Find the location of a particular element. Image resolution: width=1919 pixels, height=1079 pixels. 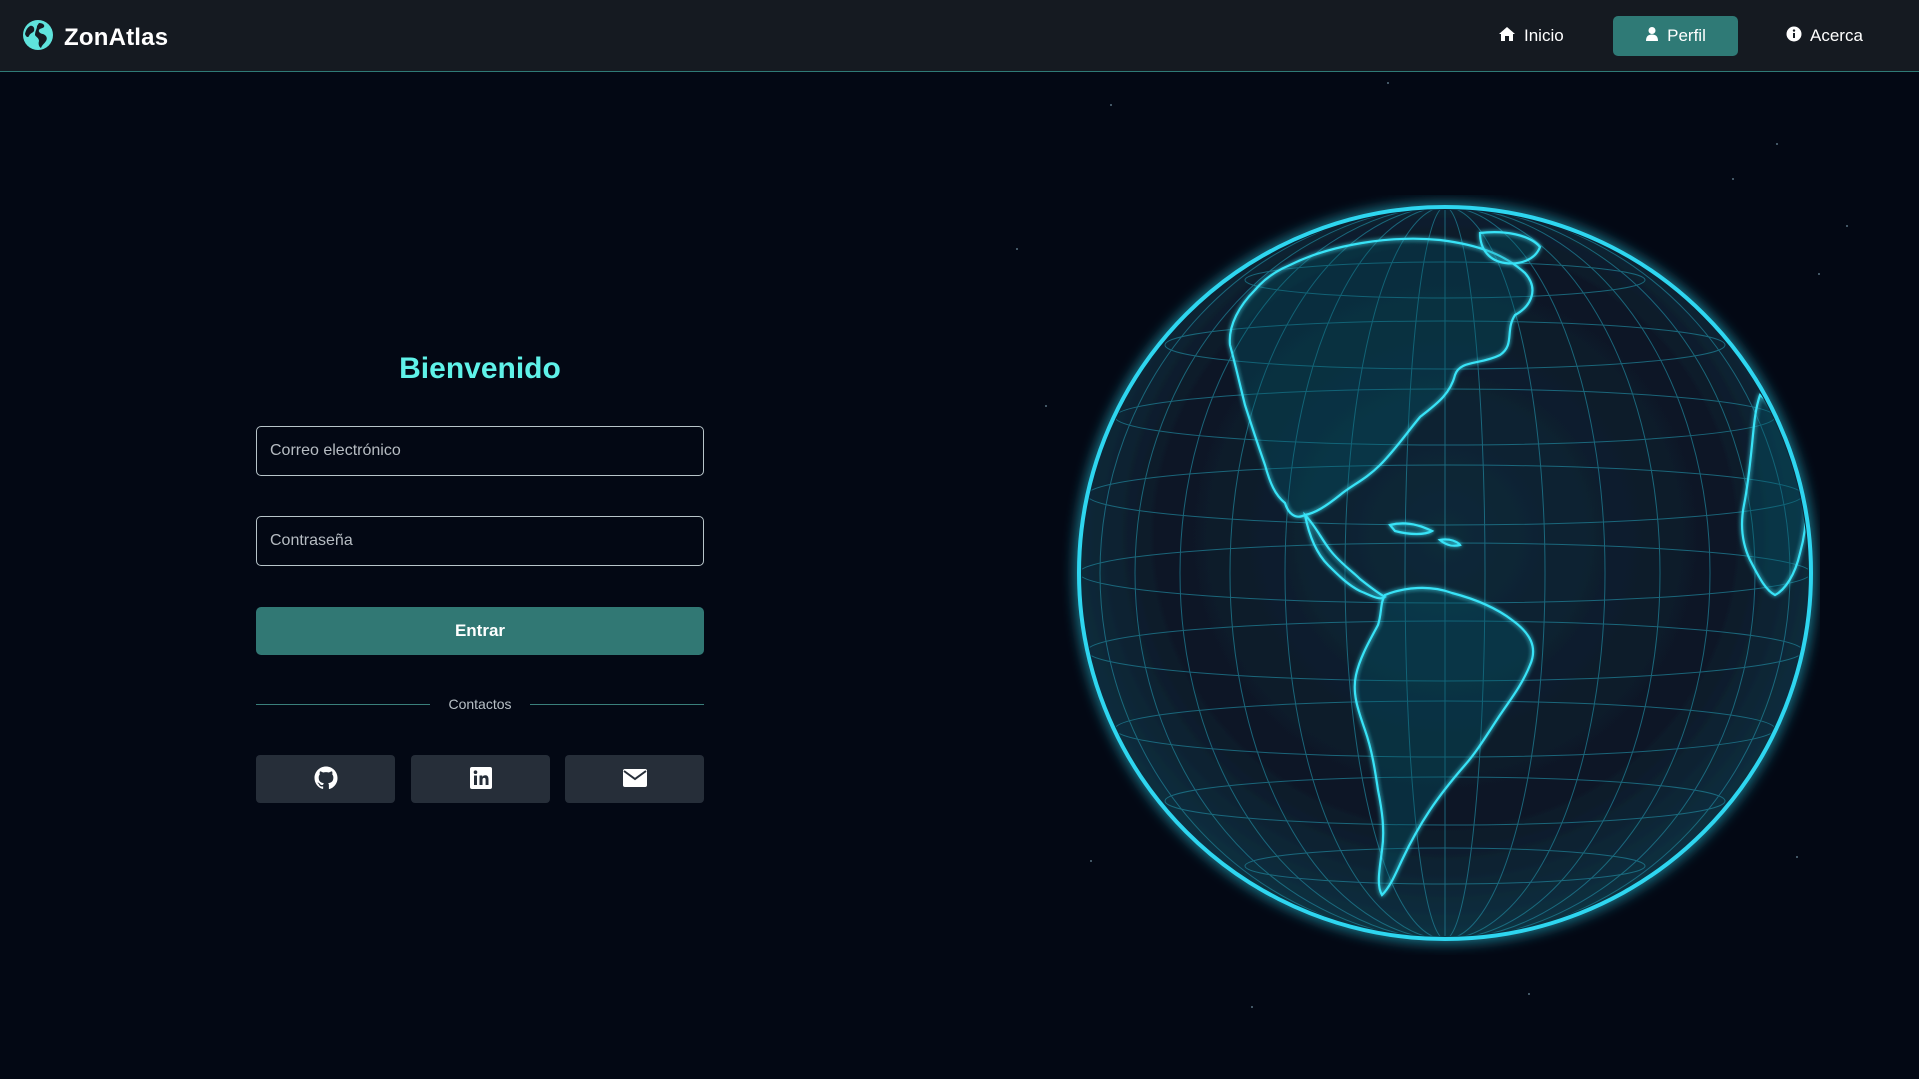

nav-item-inicio: Inicio is located at coordinates (1531, 36).